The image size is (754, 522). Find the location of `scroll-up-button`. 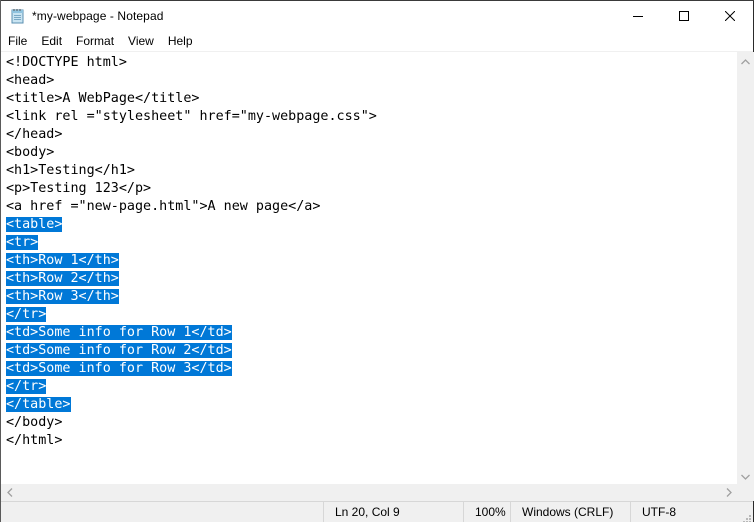

scroll-up-button is located at coordinates (745, 60).